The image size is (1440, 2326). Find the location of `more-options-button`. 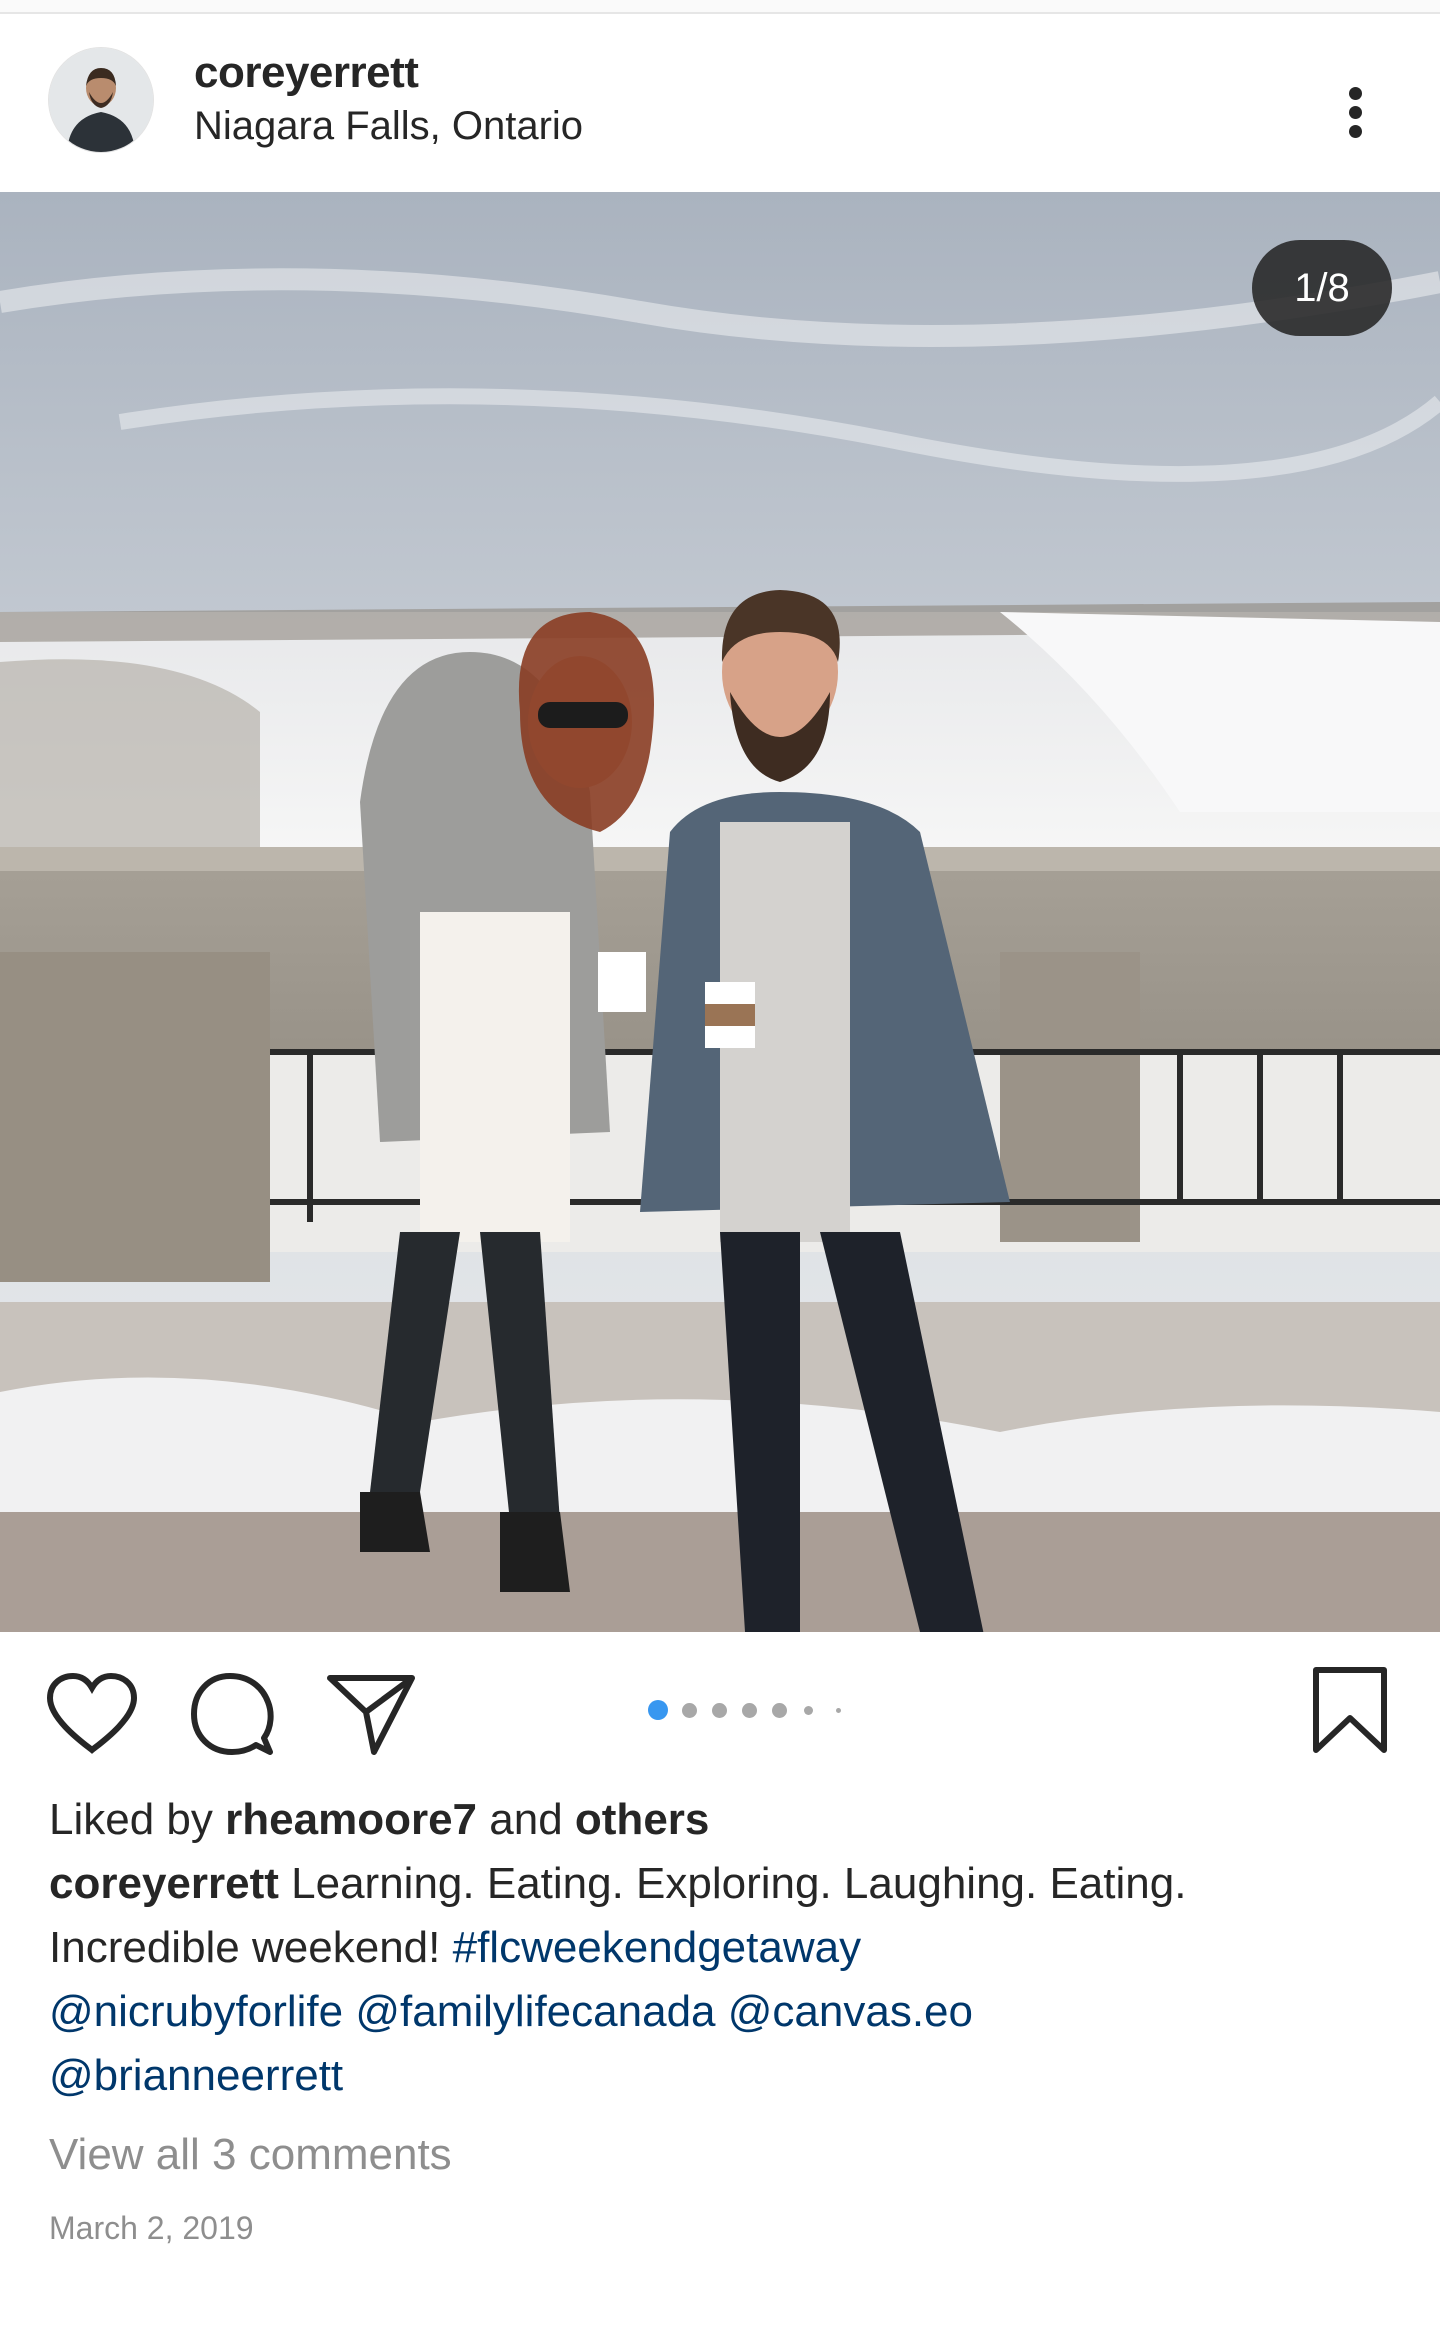

more-options-button is located at coordinates (1355, 109).